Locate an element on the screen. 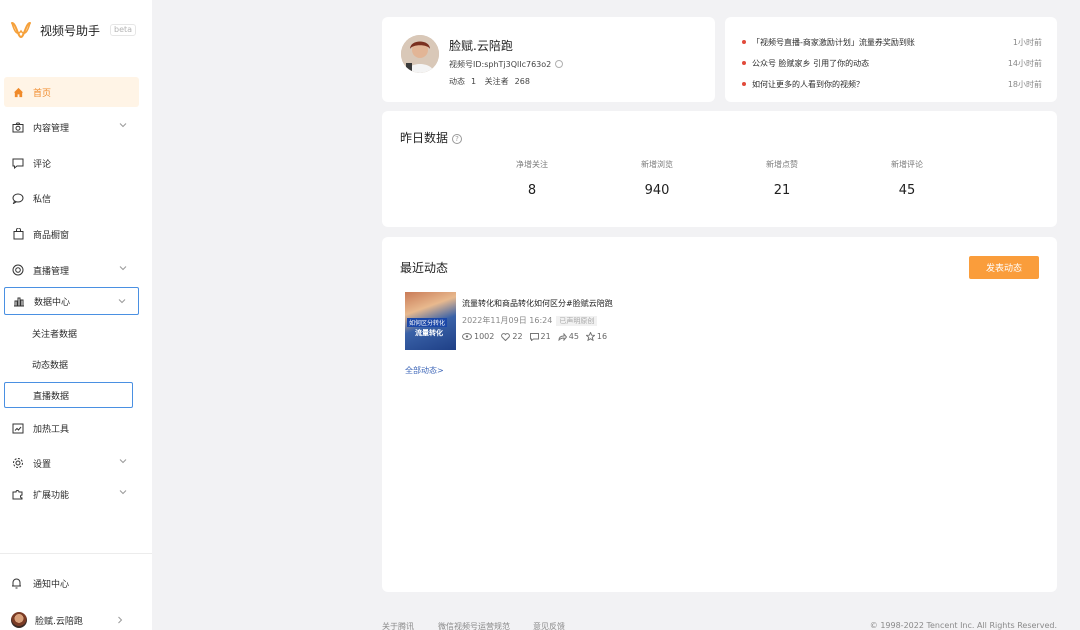  comment-icon is located at coordinates (18, 163).